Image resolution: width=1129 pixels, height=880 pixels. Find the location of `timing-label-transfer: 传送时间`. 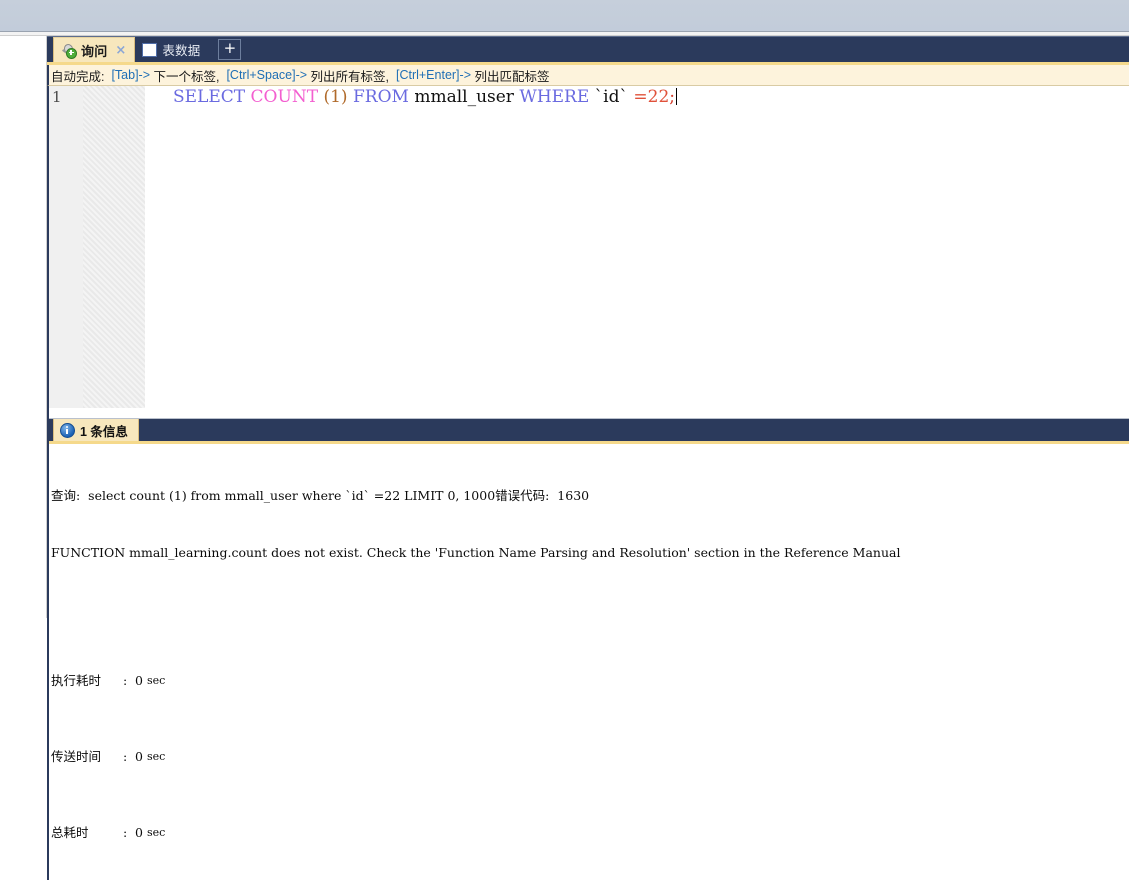

timing-label-transfer: 传送时间 is located at coordinates (76, 756).